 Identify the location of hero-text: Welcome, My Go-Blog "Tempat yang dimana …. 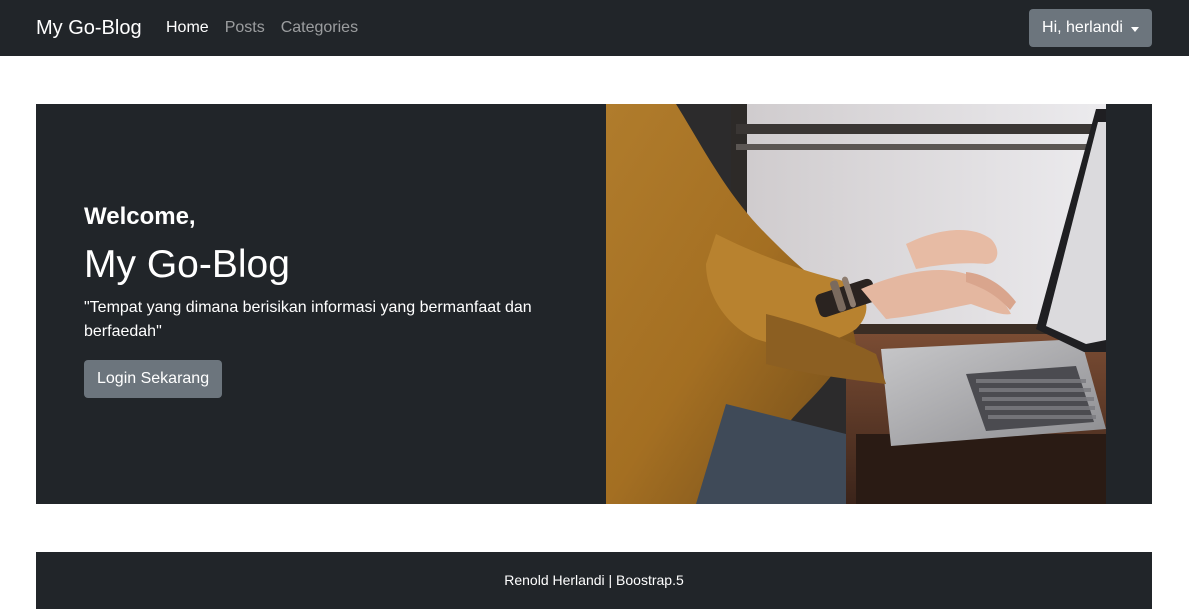
(319, 300).